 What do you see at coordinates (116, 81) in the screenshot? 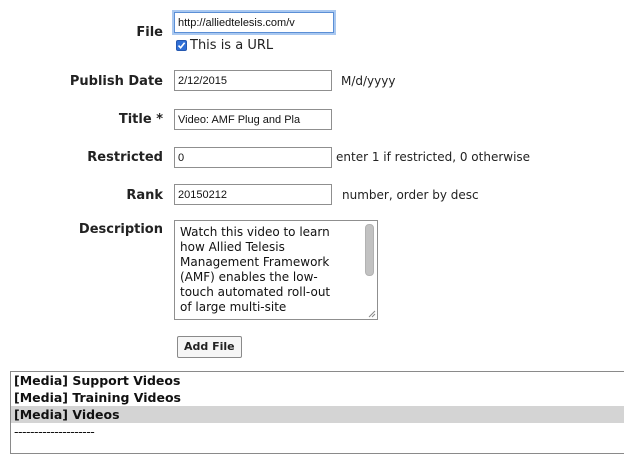
I see `publish-date-label: Publish Date` at bounding box center [116, 81].